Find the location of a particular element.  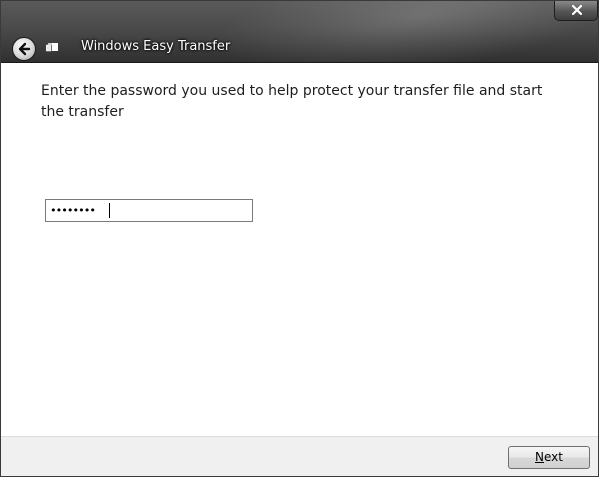

windows-easy-transfer-icon is located at coordinates (52, 47).